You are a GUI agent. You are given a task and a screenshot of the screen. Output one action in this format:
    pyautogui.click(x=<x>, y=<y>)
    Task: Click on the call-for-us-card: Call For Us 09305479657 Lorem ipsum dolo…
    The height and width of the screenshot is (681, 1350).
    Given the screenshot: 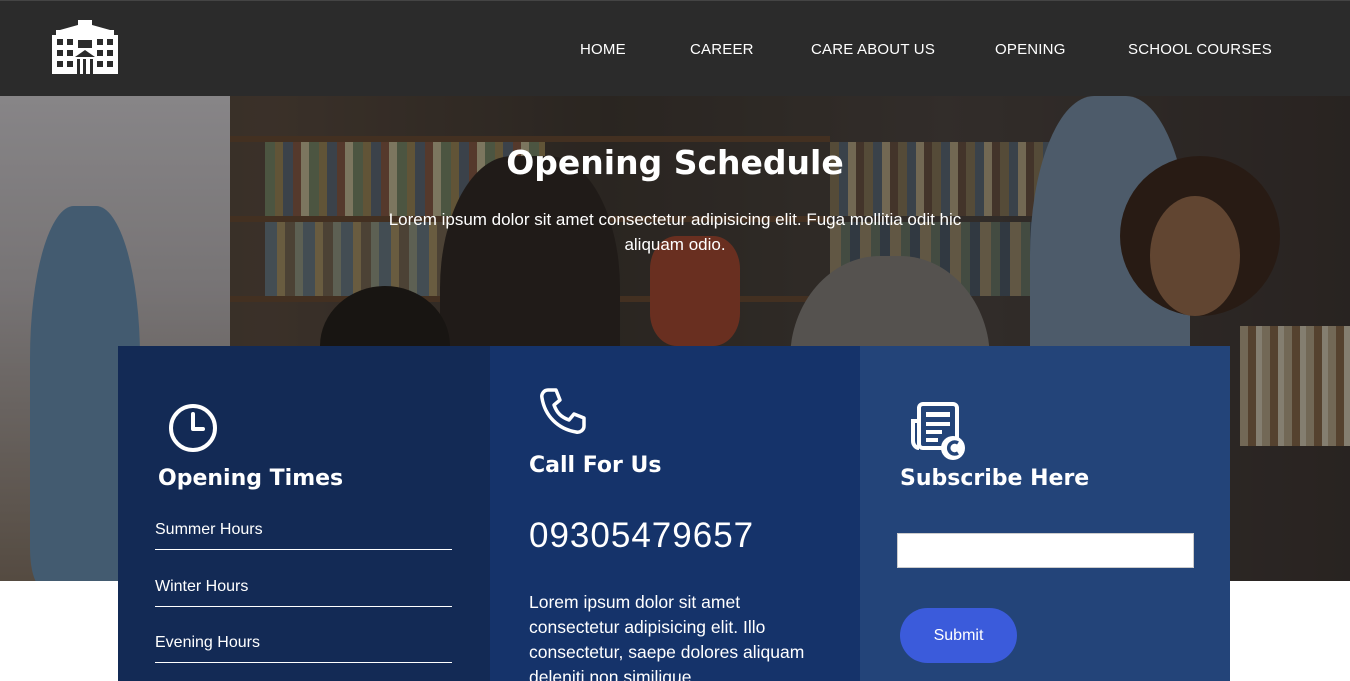 What is the action you would take?
    pyautogui.click(x=675, y=513)
    